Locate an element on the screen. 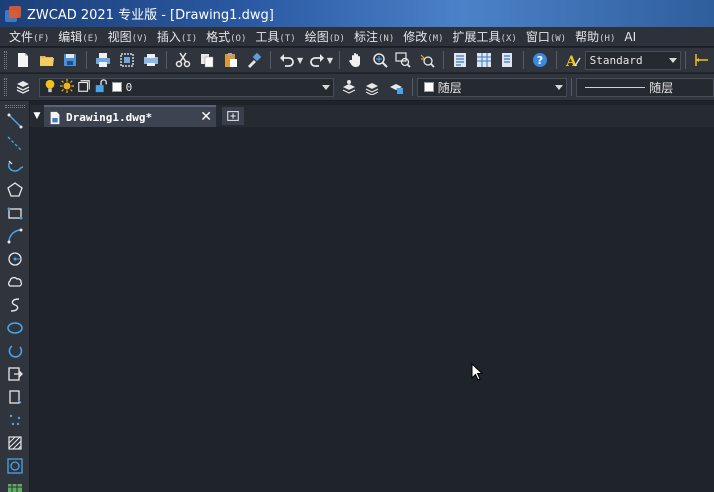 The height and width of the screenshot is (492, 714). undo-icon is located at coordinates (287, 60).